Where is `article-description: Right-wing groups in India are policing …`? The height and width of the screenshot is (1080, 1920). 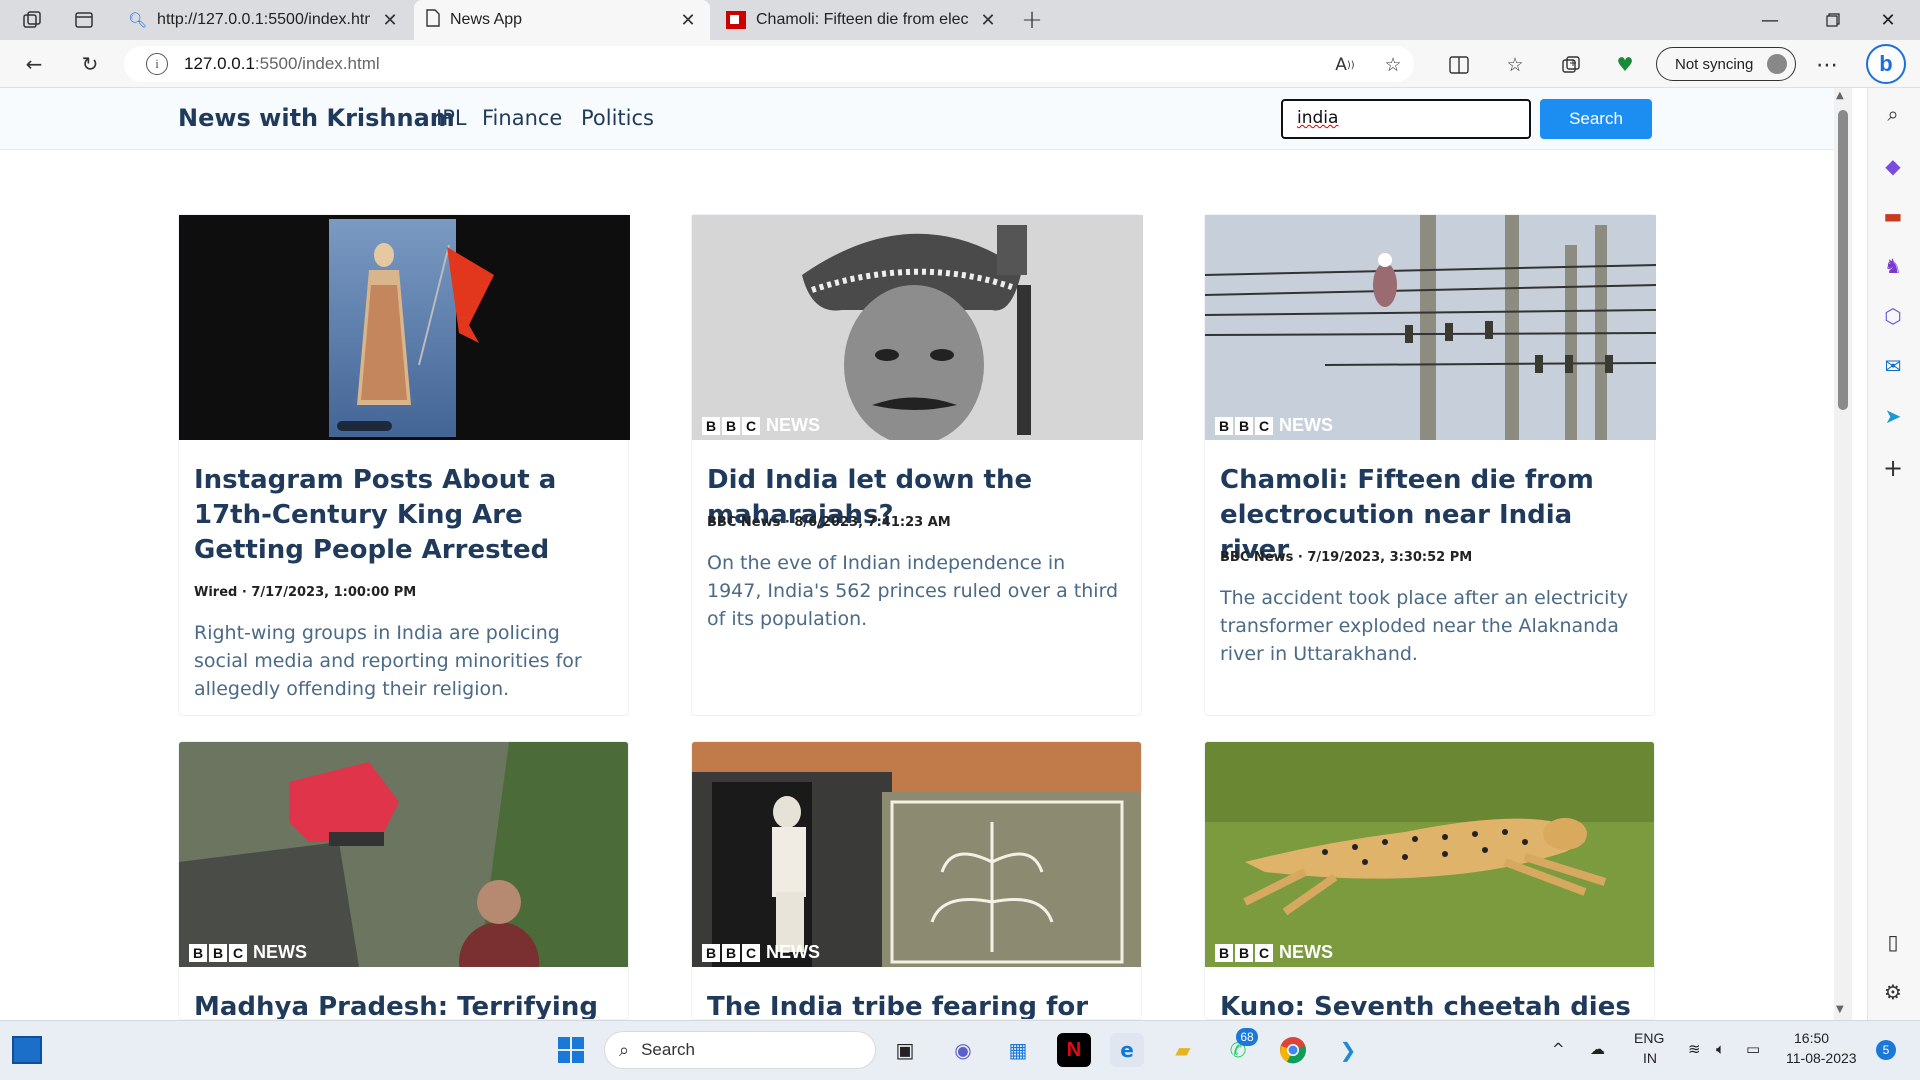 article-description: Right-wing groups in India are policing … is located at coordinates (388, 661).